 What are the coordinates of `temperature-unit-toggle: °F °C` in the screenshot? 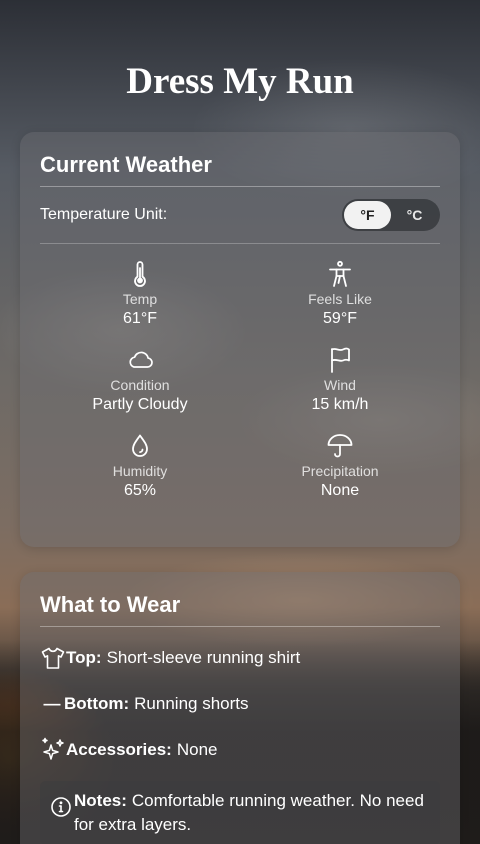 It's located at (391, 215).